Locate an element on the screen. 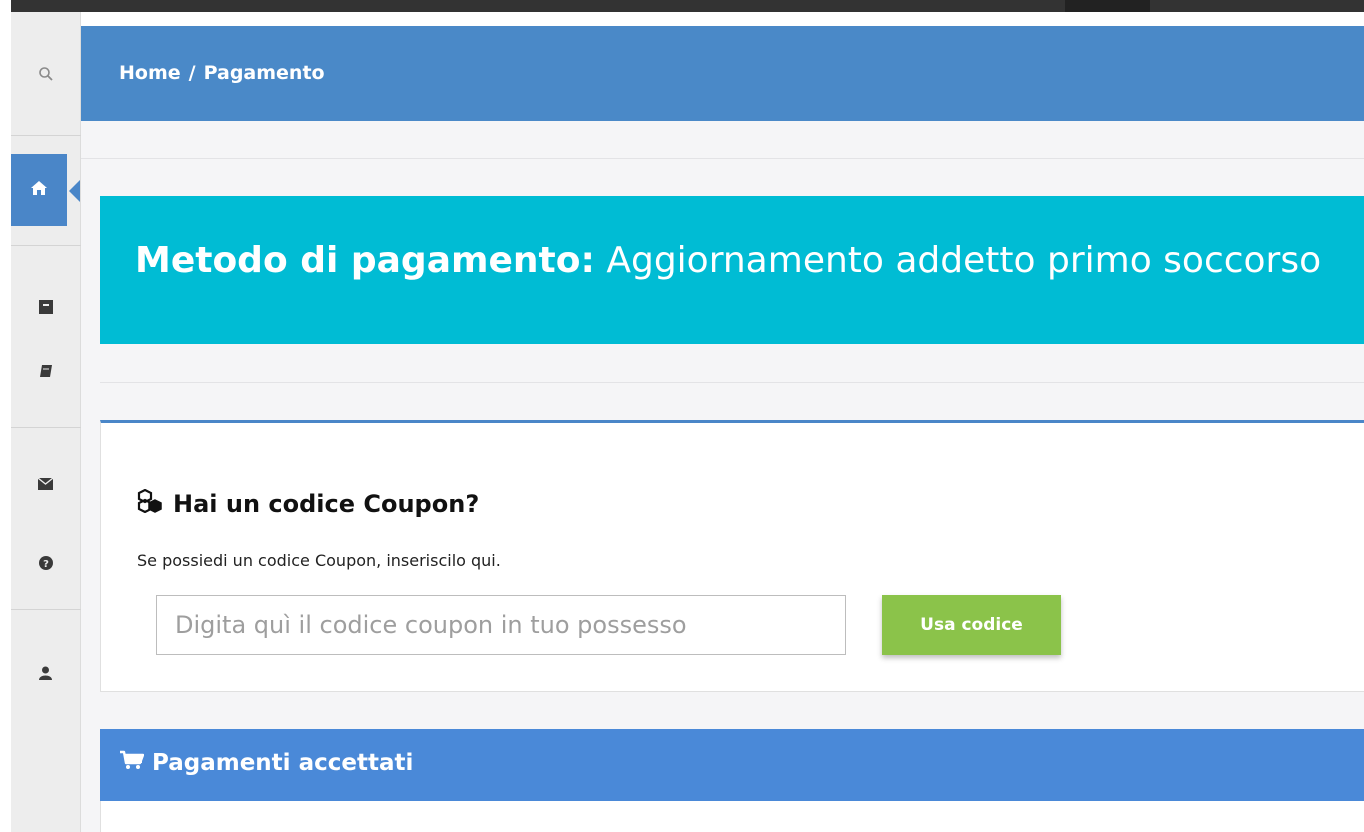  user-icon is located at coordinates (45, 674).